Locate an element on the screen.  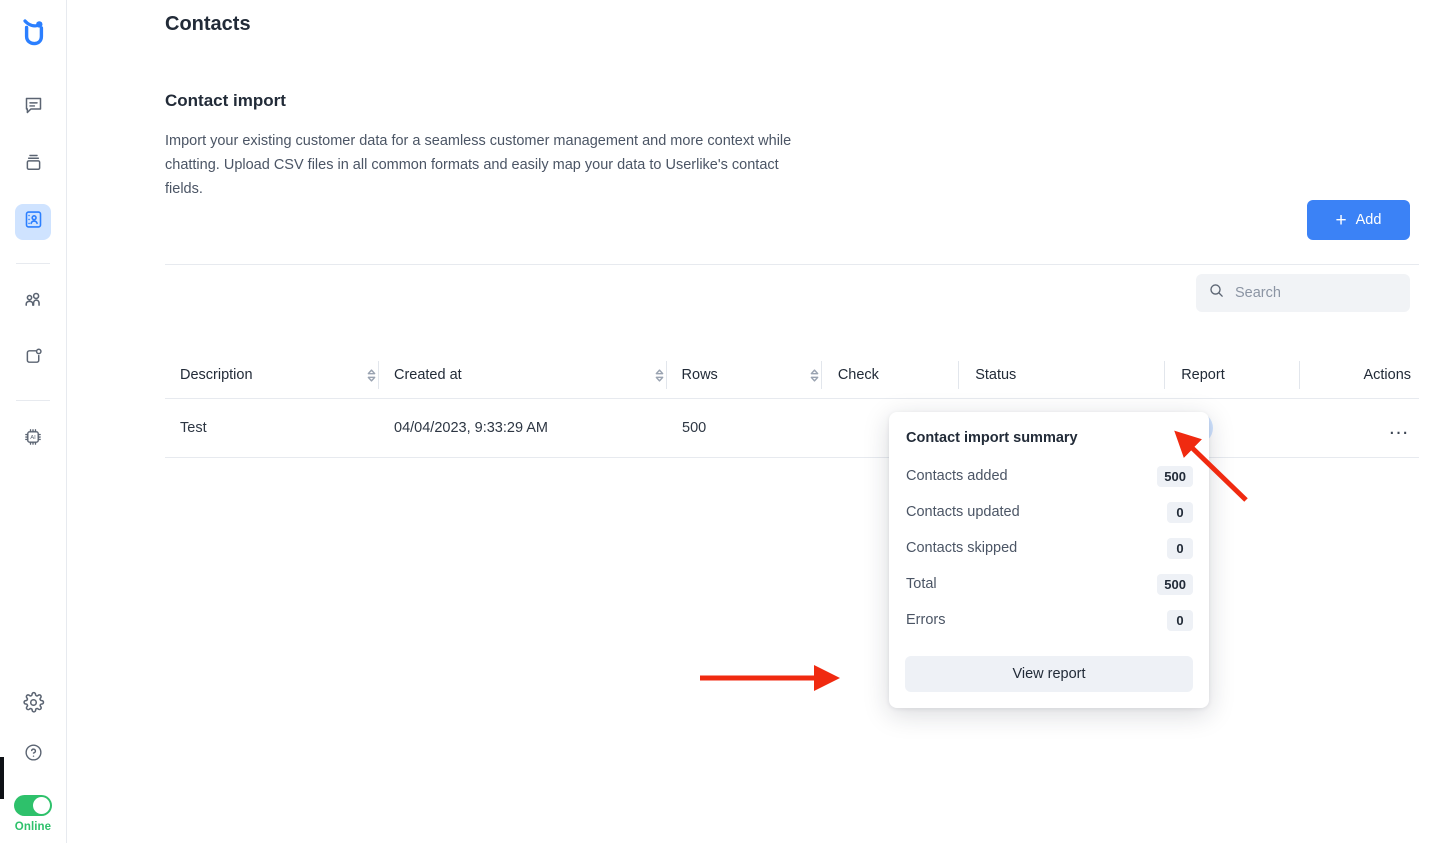
cell-rows: 500 is located at coordinates (694, 428).